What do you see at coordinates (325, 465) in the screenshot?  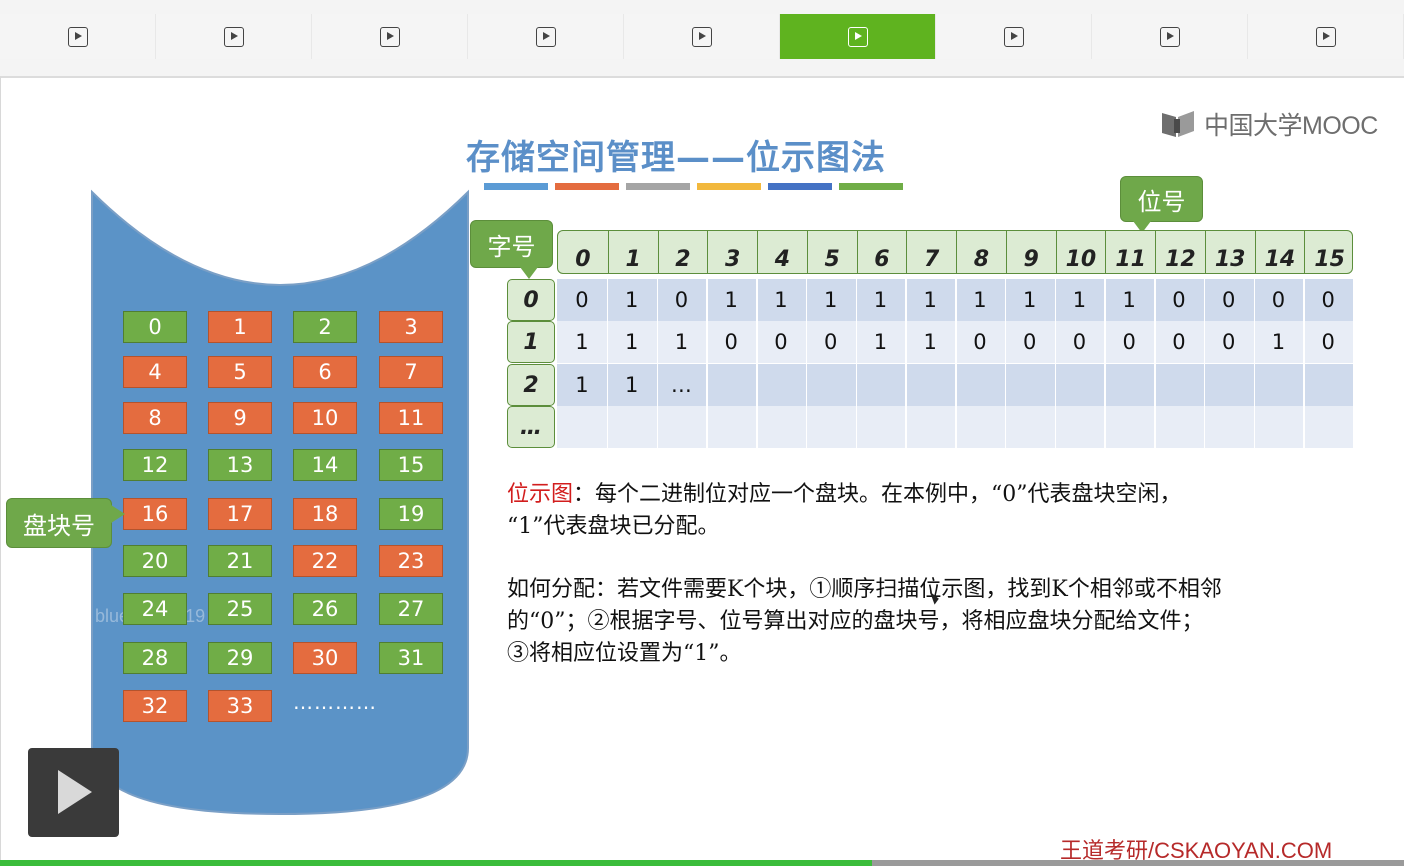 I see `disk-block: 14` at bounding box center [325, 465].